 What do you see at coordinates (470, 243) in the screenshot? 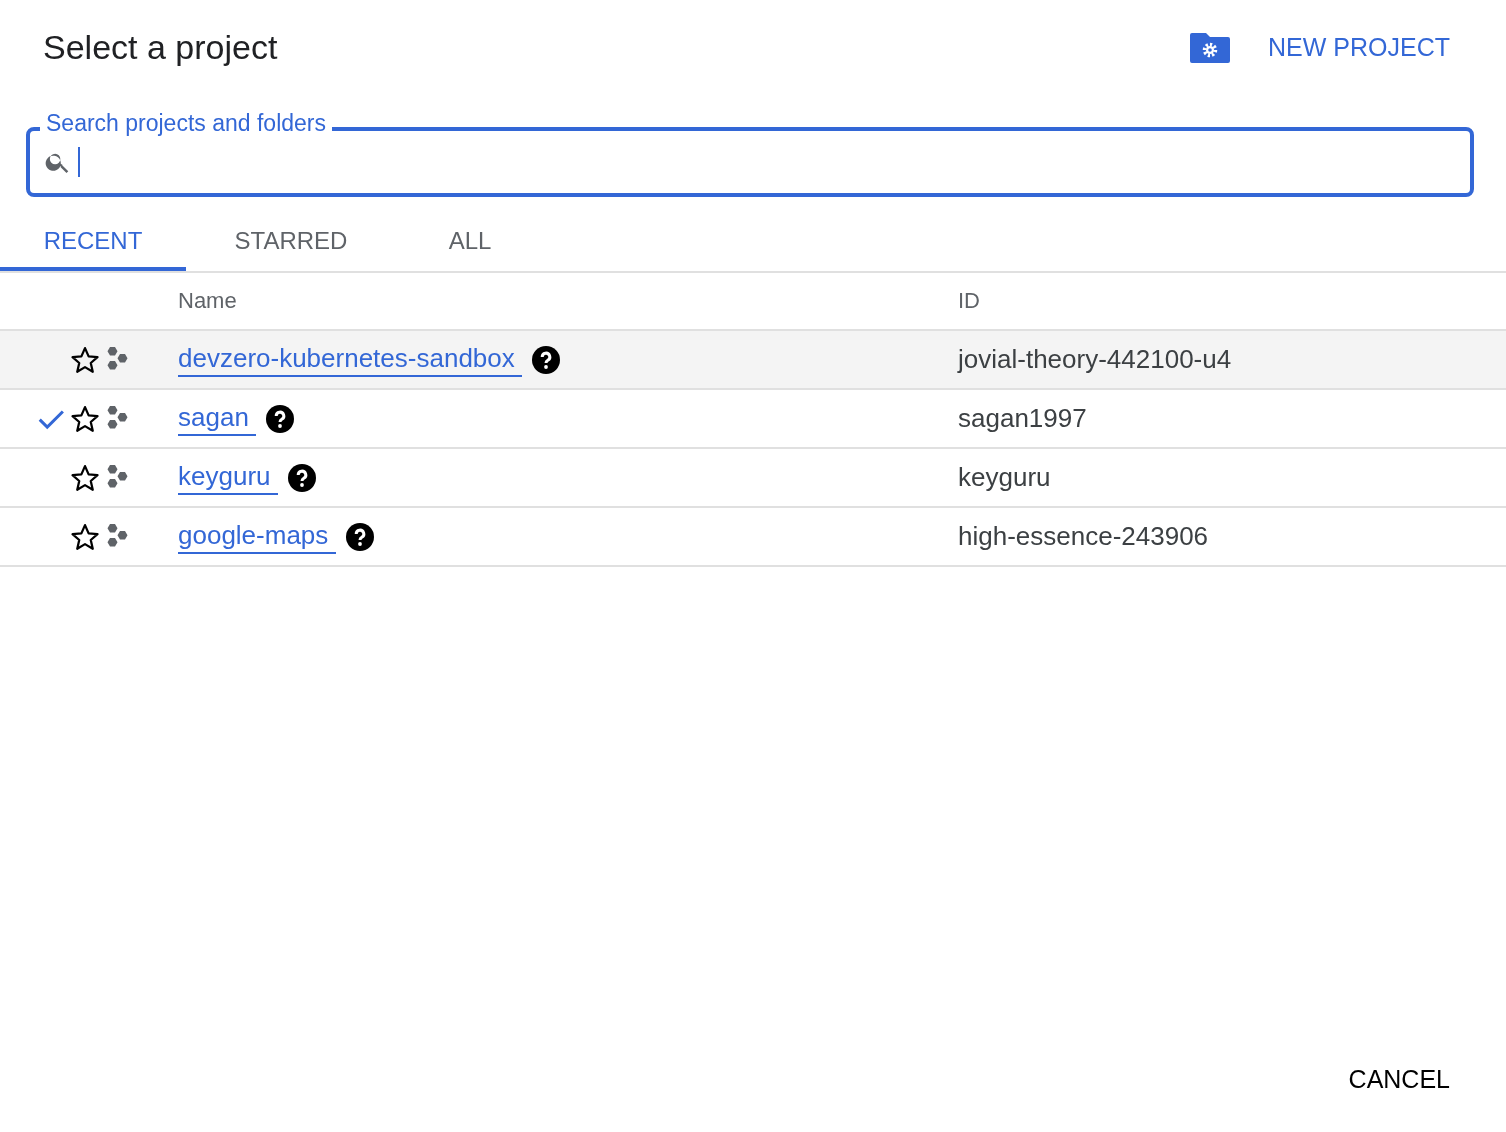
I see `tab: ALL` at bounding box center [470, 243].